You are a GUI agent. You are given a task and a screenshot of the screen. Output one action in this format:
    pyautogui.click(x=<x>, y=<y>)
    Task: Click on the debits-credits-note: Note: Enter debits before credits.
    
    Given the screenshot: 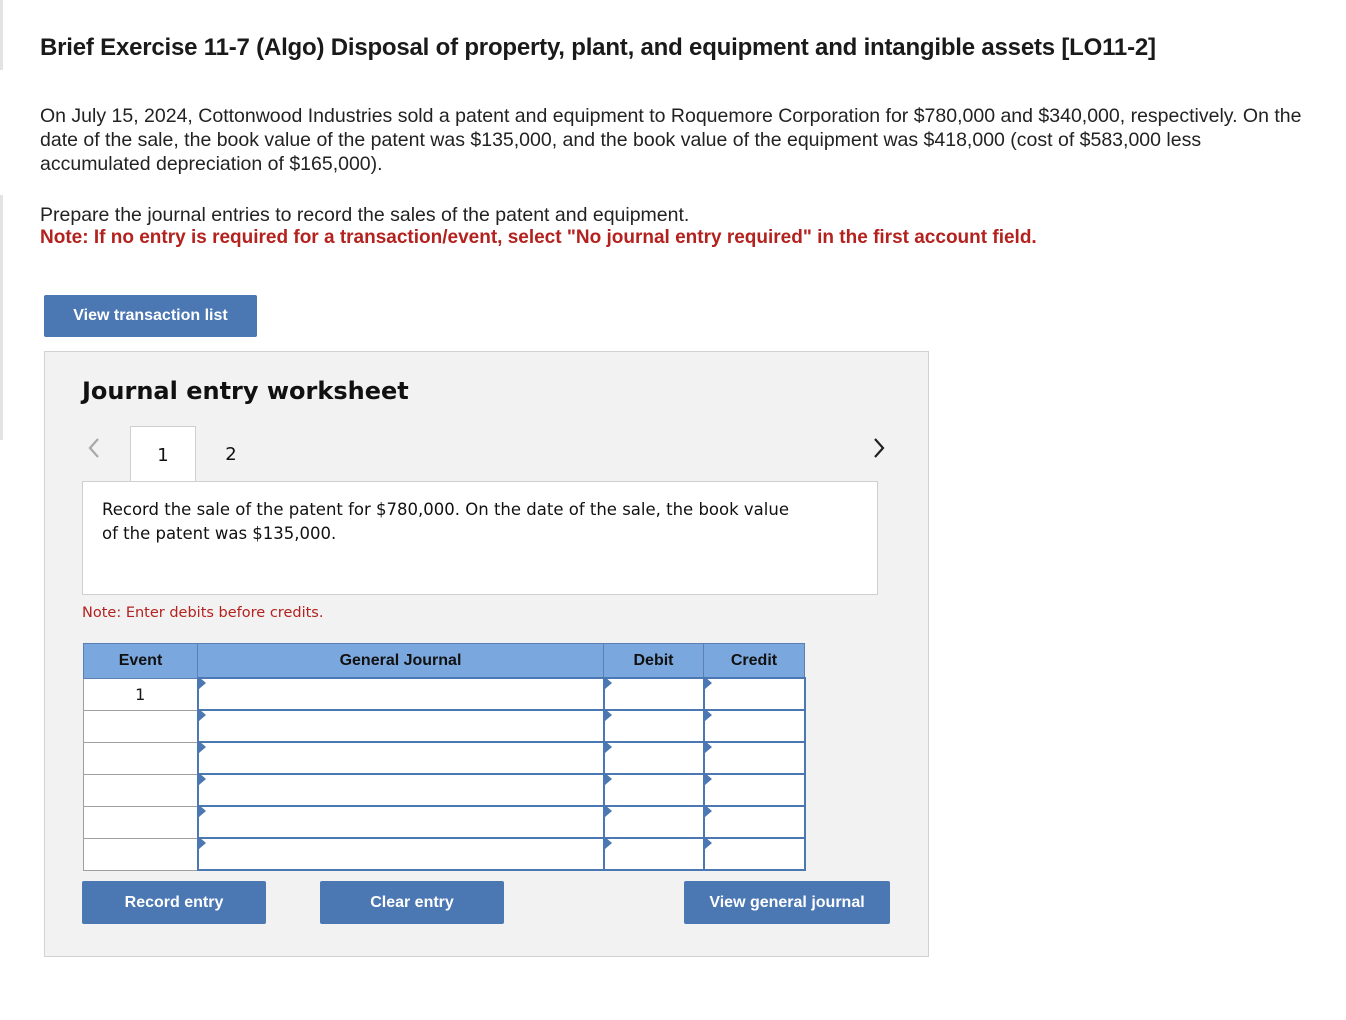 What is the action you would take?
    pyautogui.click(x=203, y=613)
    